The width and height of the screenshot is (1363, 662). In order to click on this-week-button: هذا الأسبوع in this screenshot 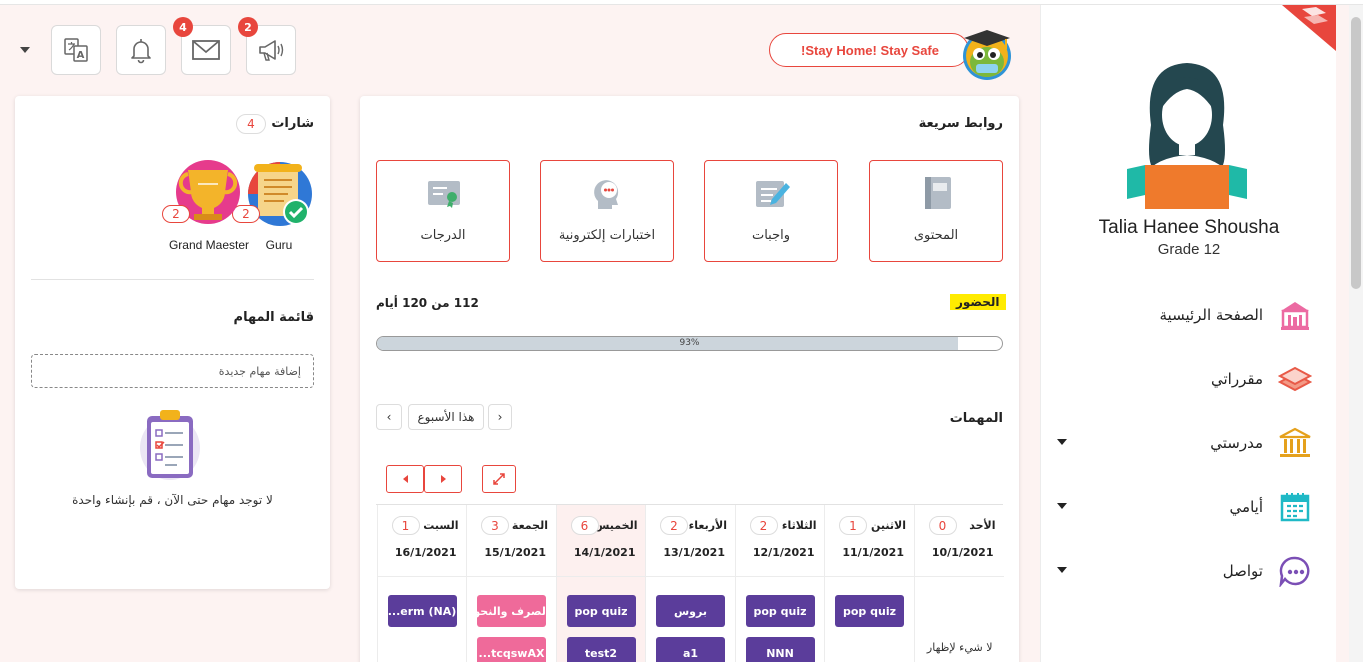, I will do `click(446, 417)`.